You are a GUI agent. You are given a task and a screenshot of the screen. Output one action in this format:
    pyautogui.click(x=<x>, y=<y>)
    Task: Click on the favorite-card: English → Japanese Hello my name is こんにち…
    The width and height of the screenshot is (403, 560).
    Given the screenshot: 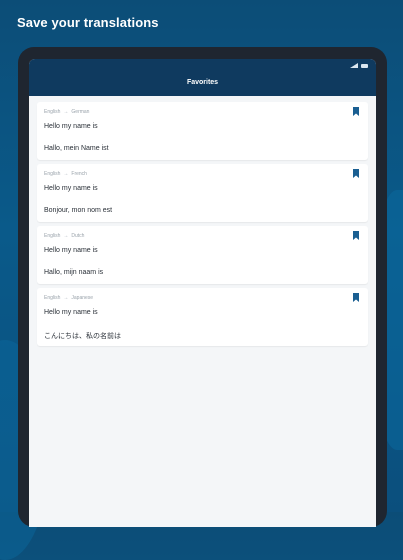 What is the action you would take?
    pyautogui.click(x=202, y=317)
    